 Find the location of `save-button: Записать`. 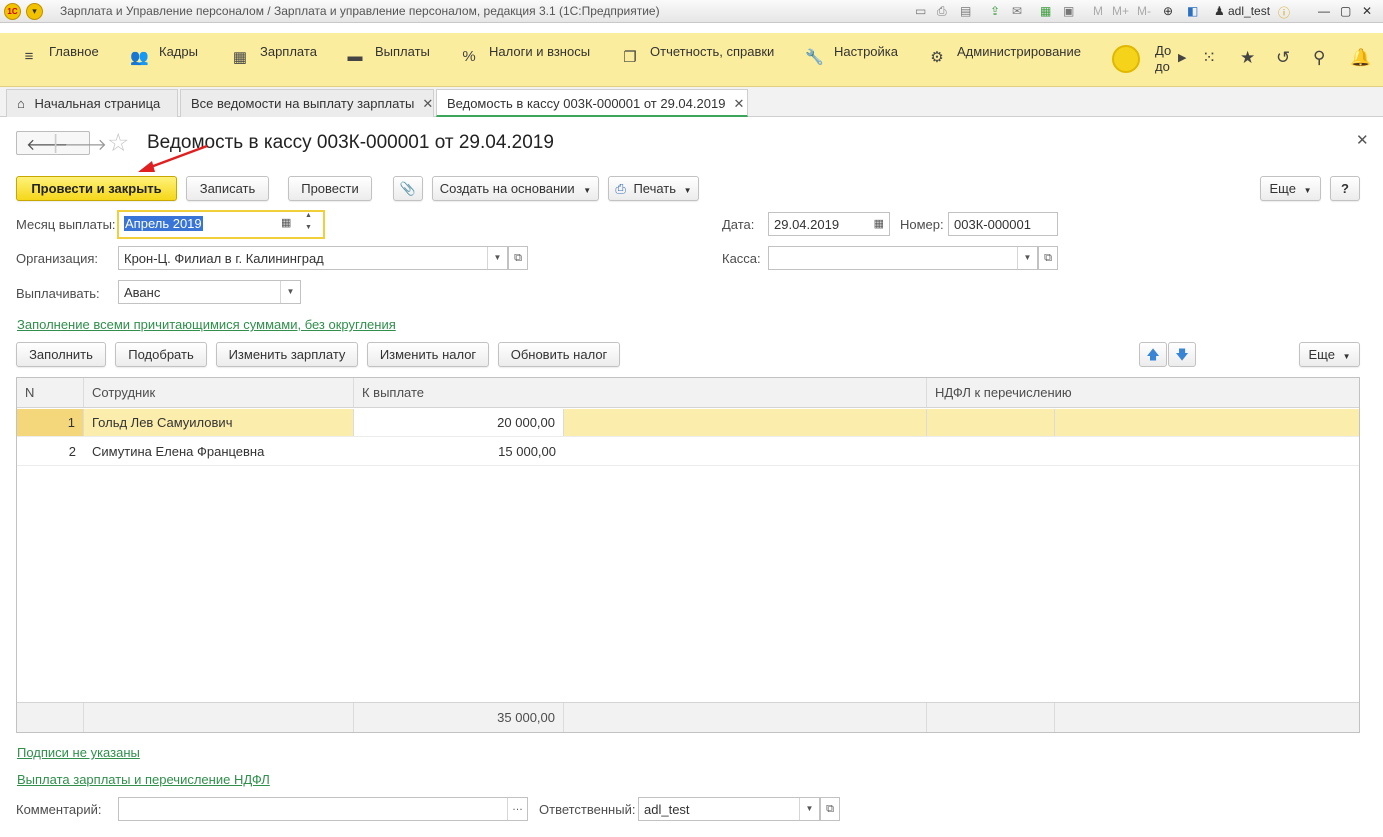

save-button: Записать is located at coordinates (227, 188).